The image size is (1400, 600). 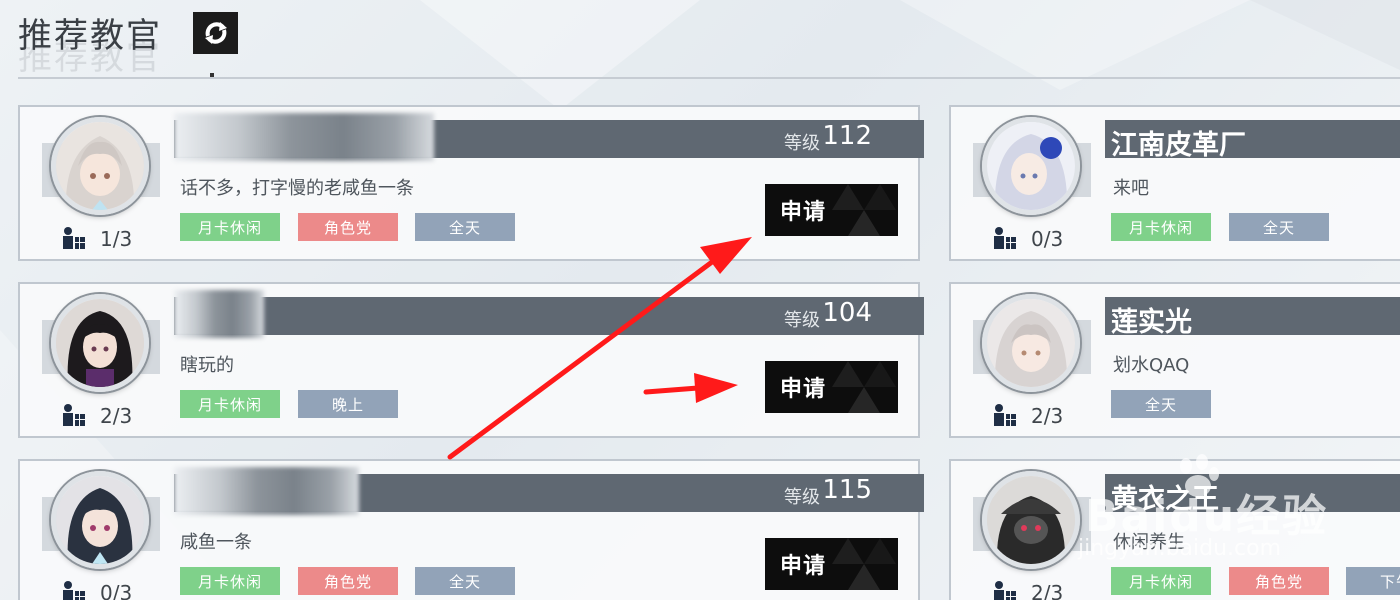 I want to click on instructor-bio: 话不多，打字慢的老咸鱼一条, so click(x=297, y=188).